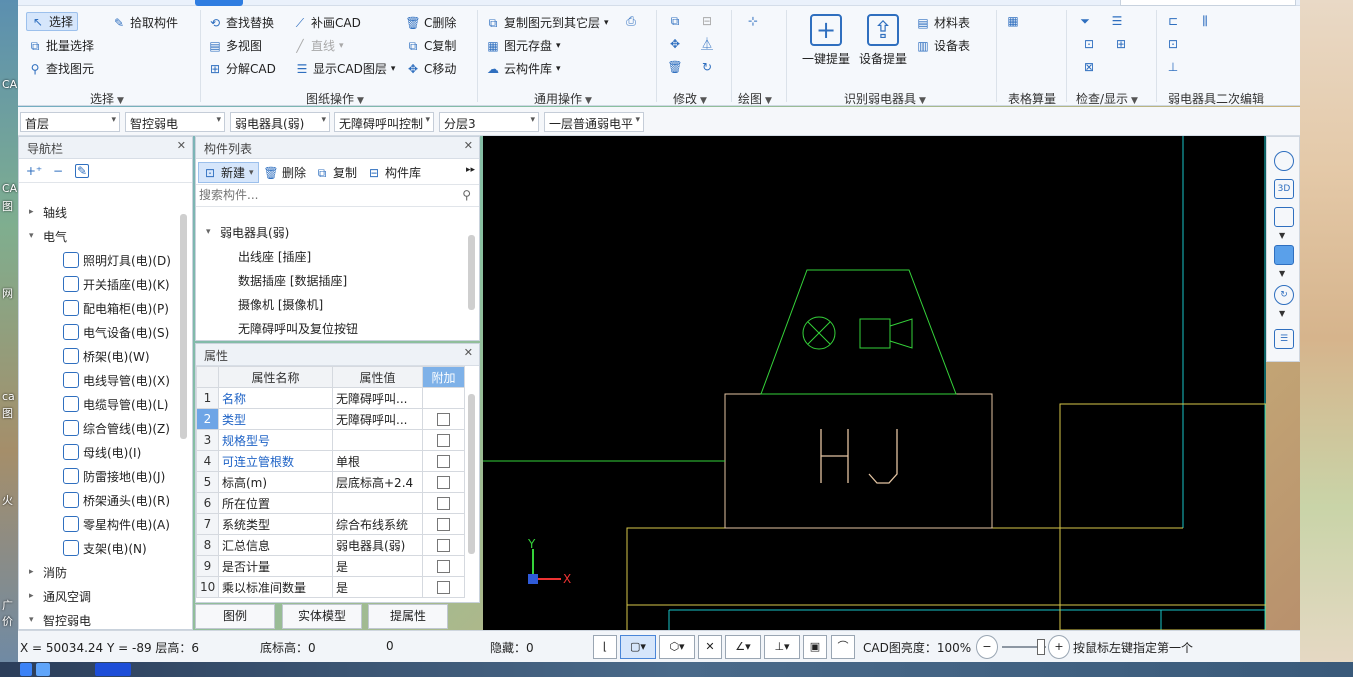  I want to click on component-type-select: 弱电器具(弱) ▾, so click(280, 122).